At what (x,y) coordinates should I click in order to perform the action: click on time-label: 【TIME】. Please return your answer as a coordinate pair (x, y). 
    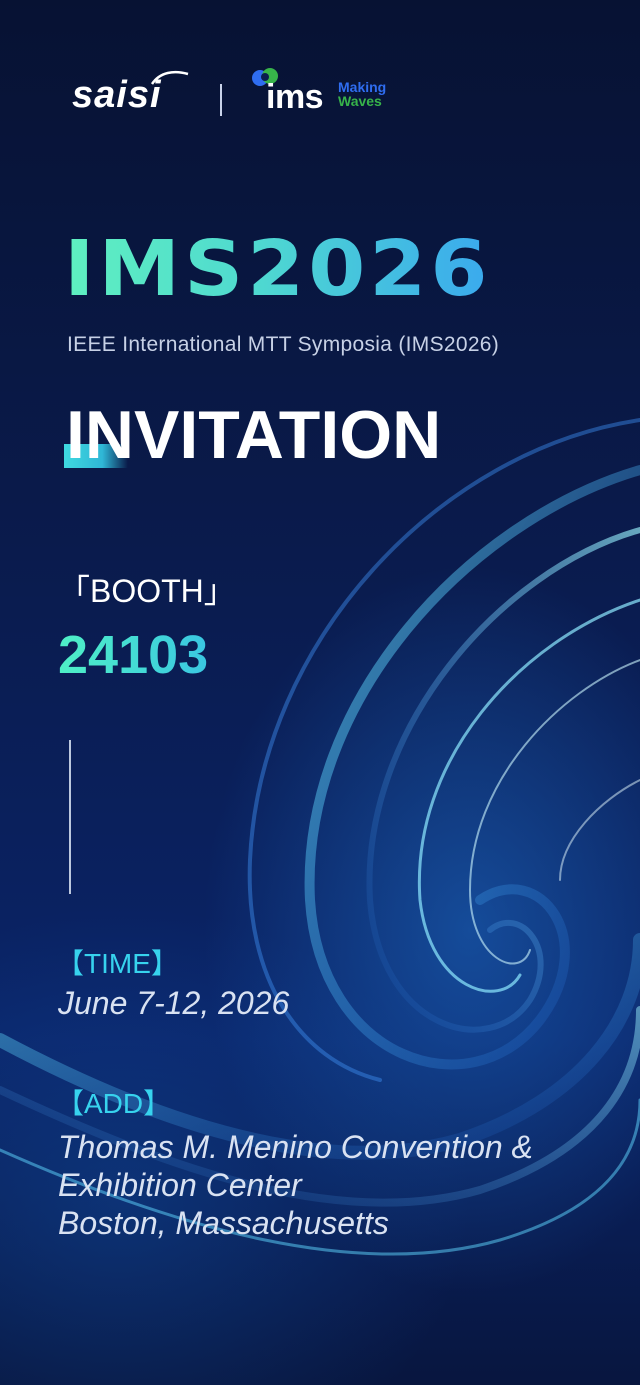
    Looking at the image, I should click on (117, 963).